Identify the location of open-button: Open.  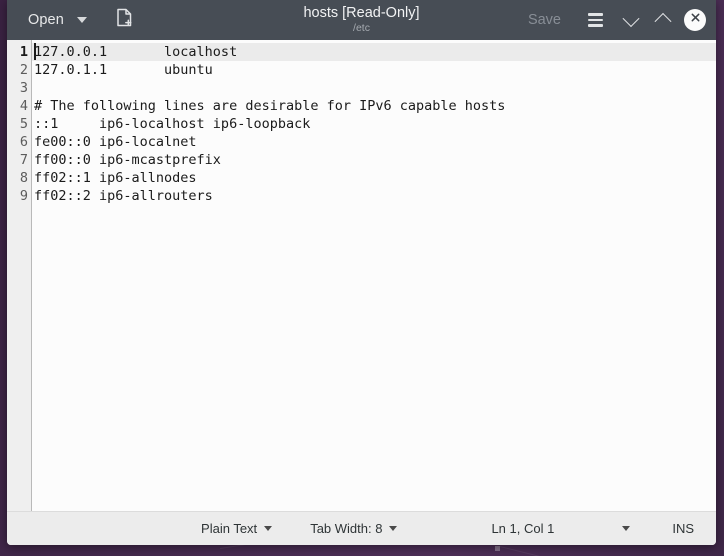
(57, 20).